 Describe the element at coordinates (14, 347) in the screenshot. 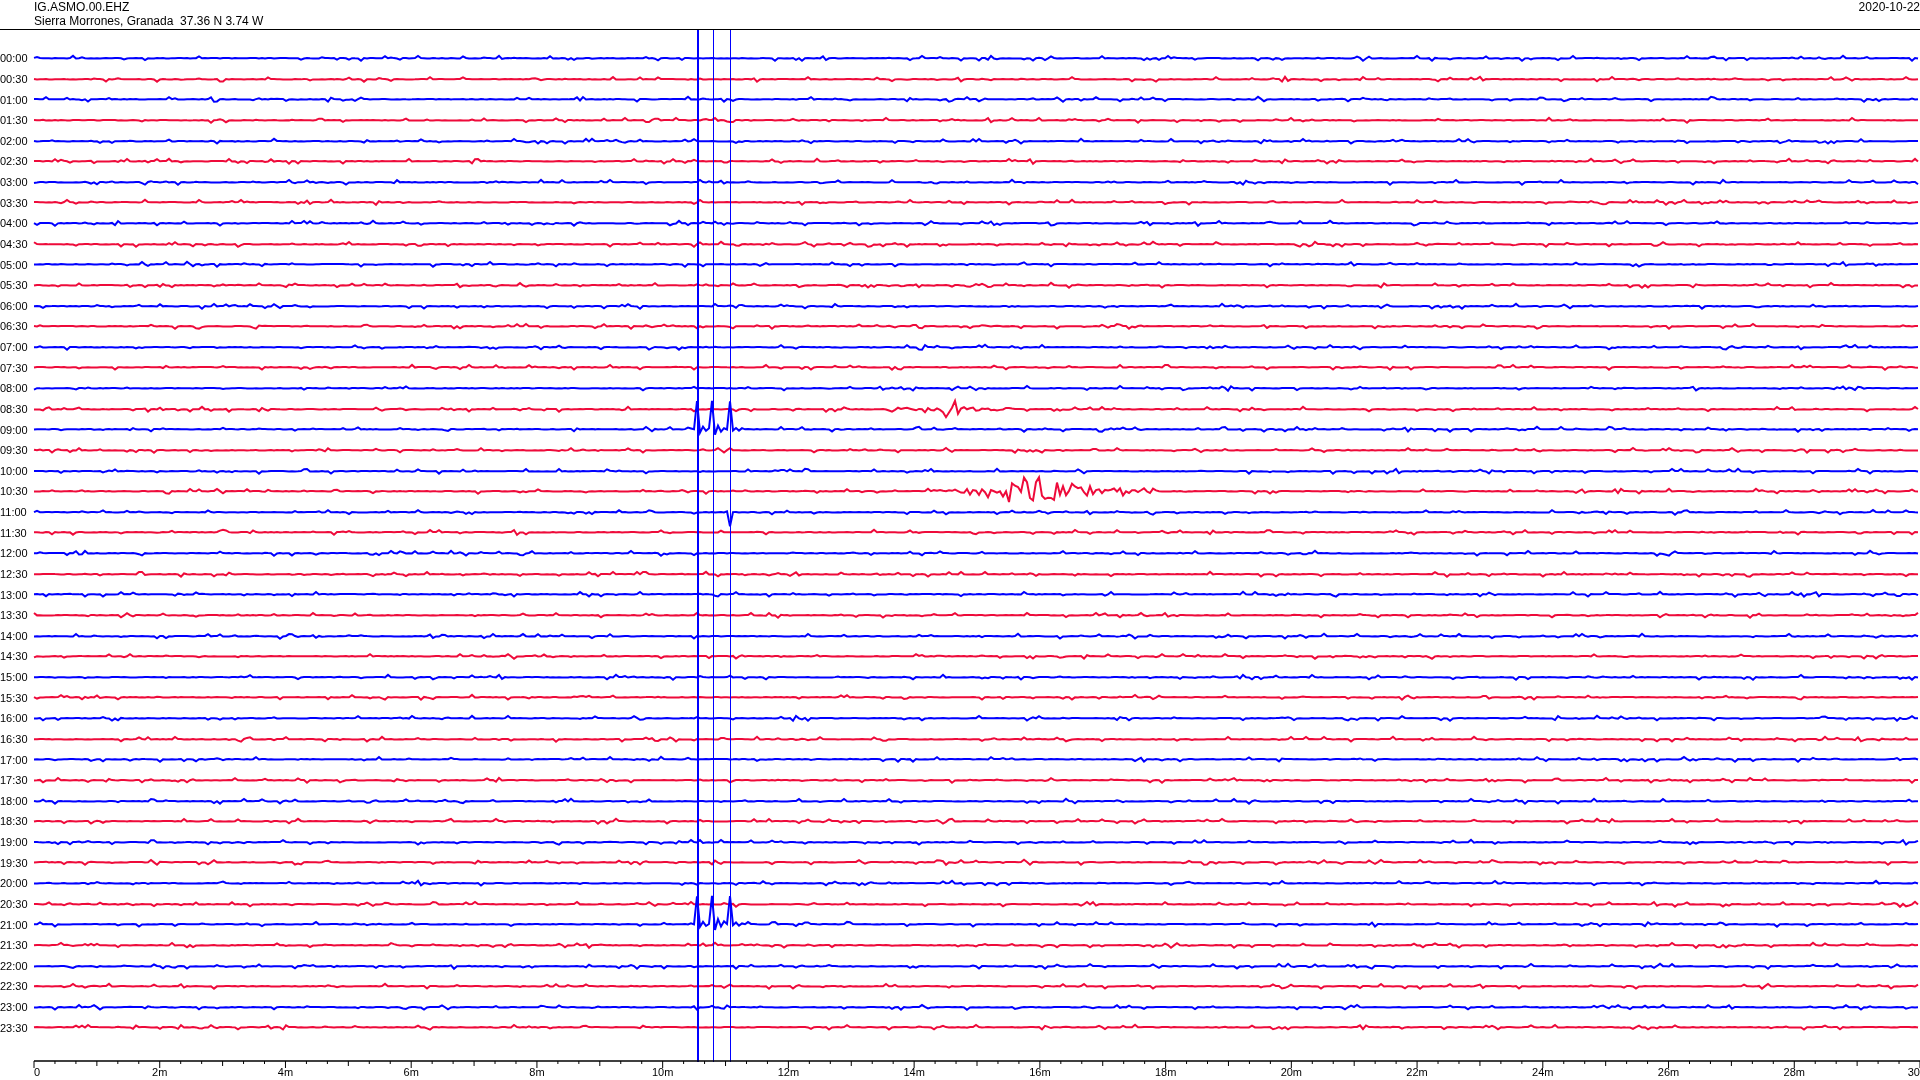

I see `time-label: 07:00` at that location.